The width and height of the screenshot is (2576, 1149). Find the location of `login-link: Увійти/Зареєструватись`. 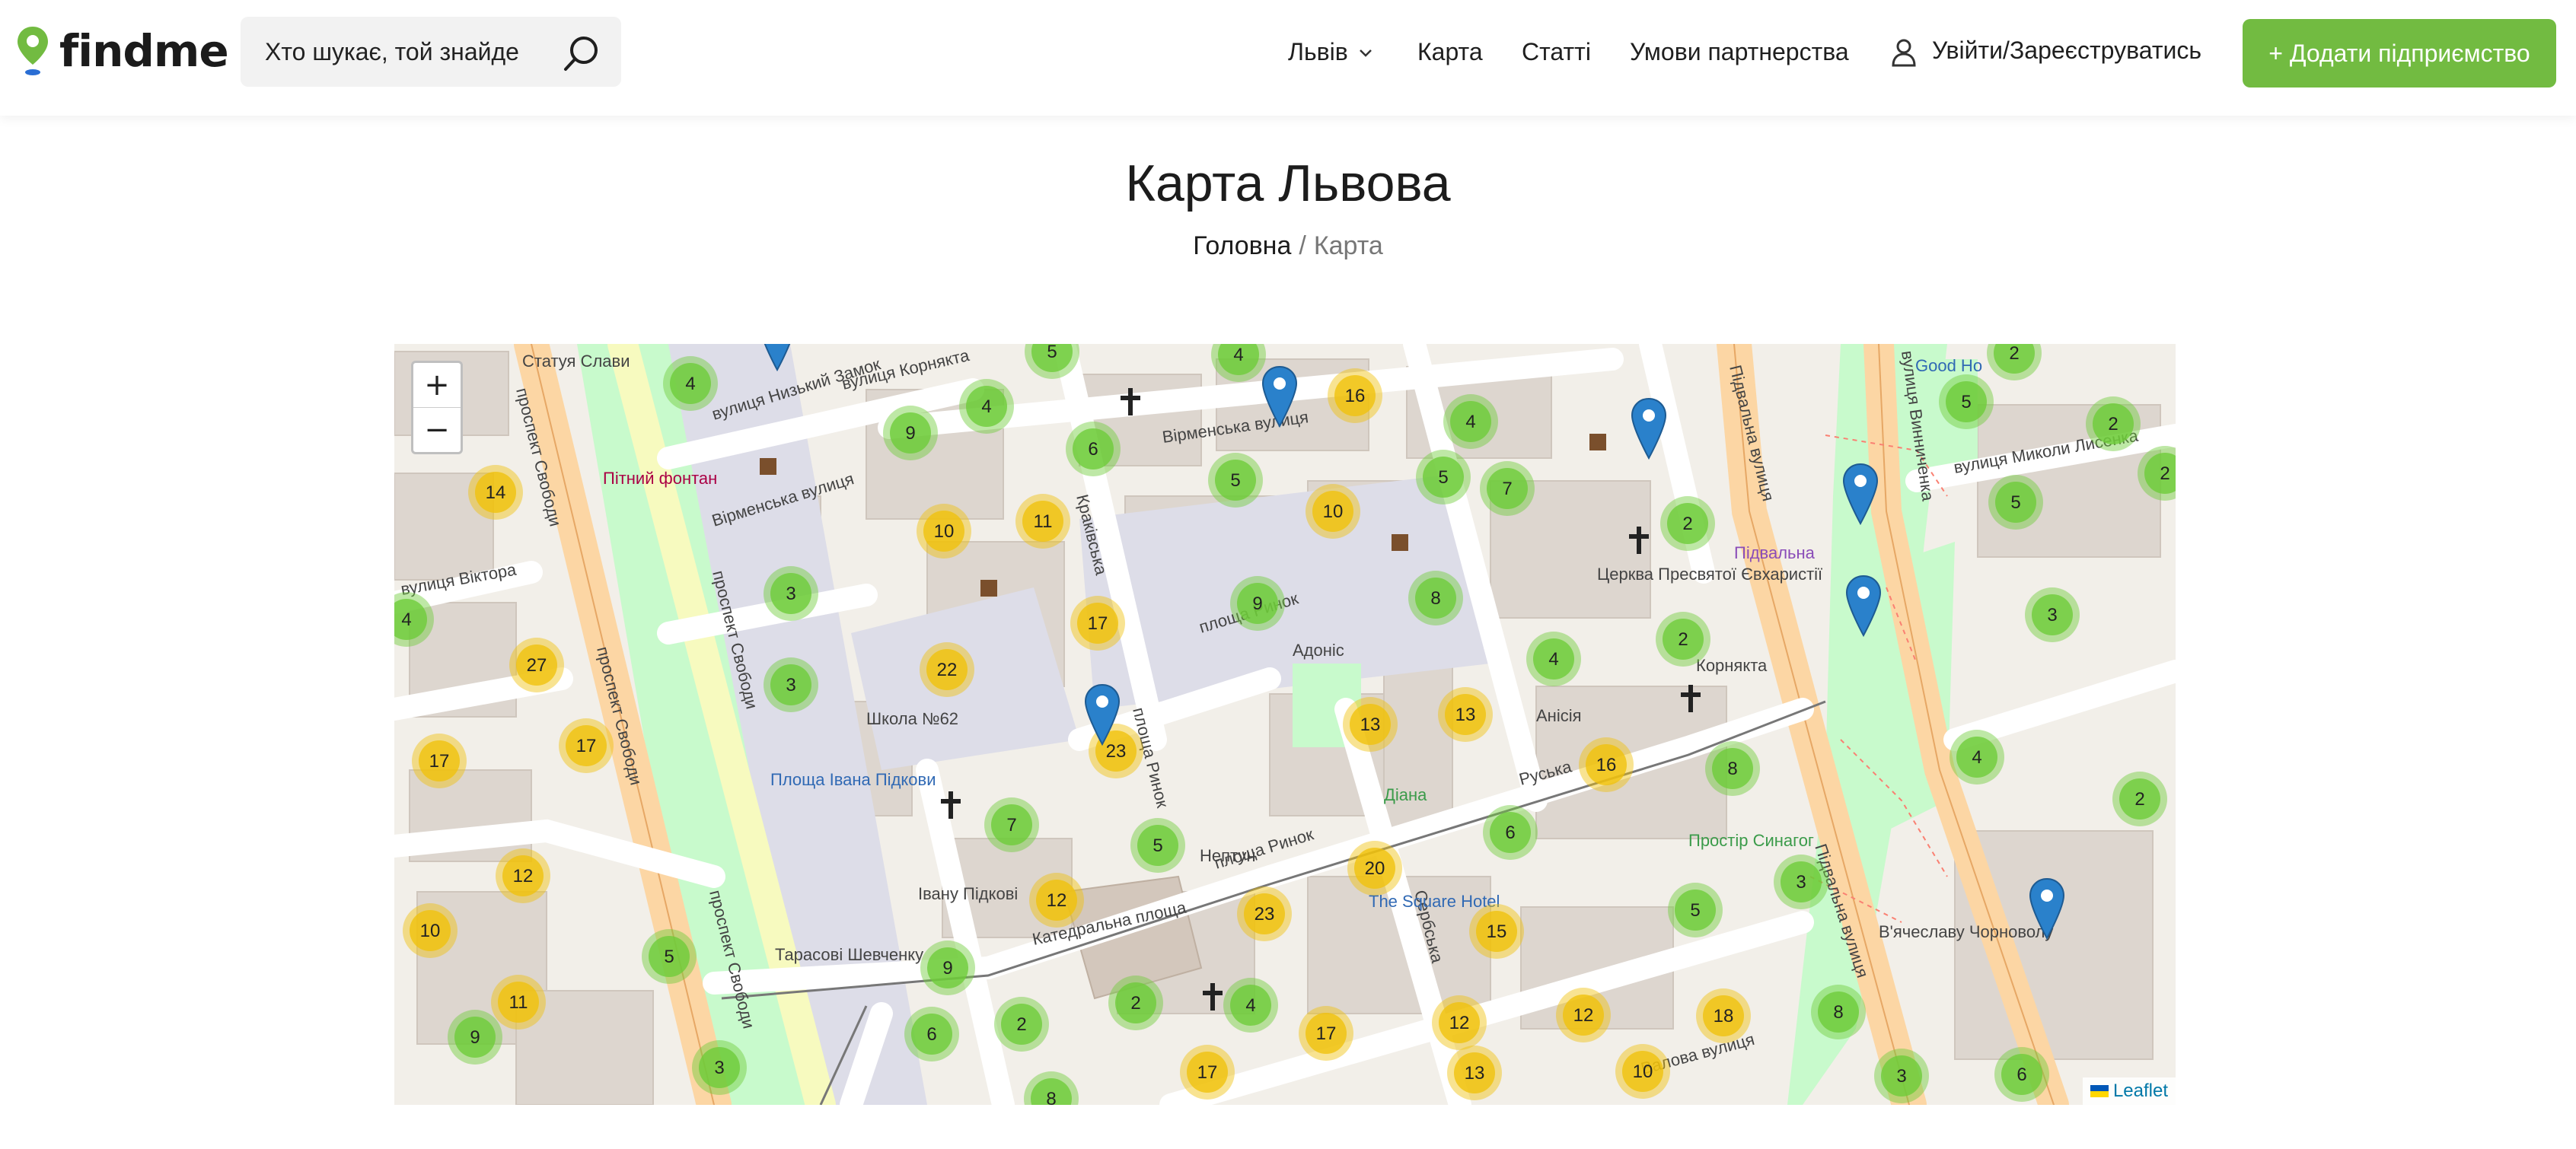

login-link: Увійти/Зареєструватись is located at coordinates (2046, 52).